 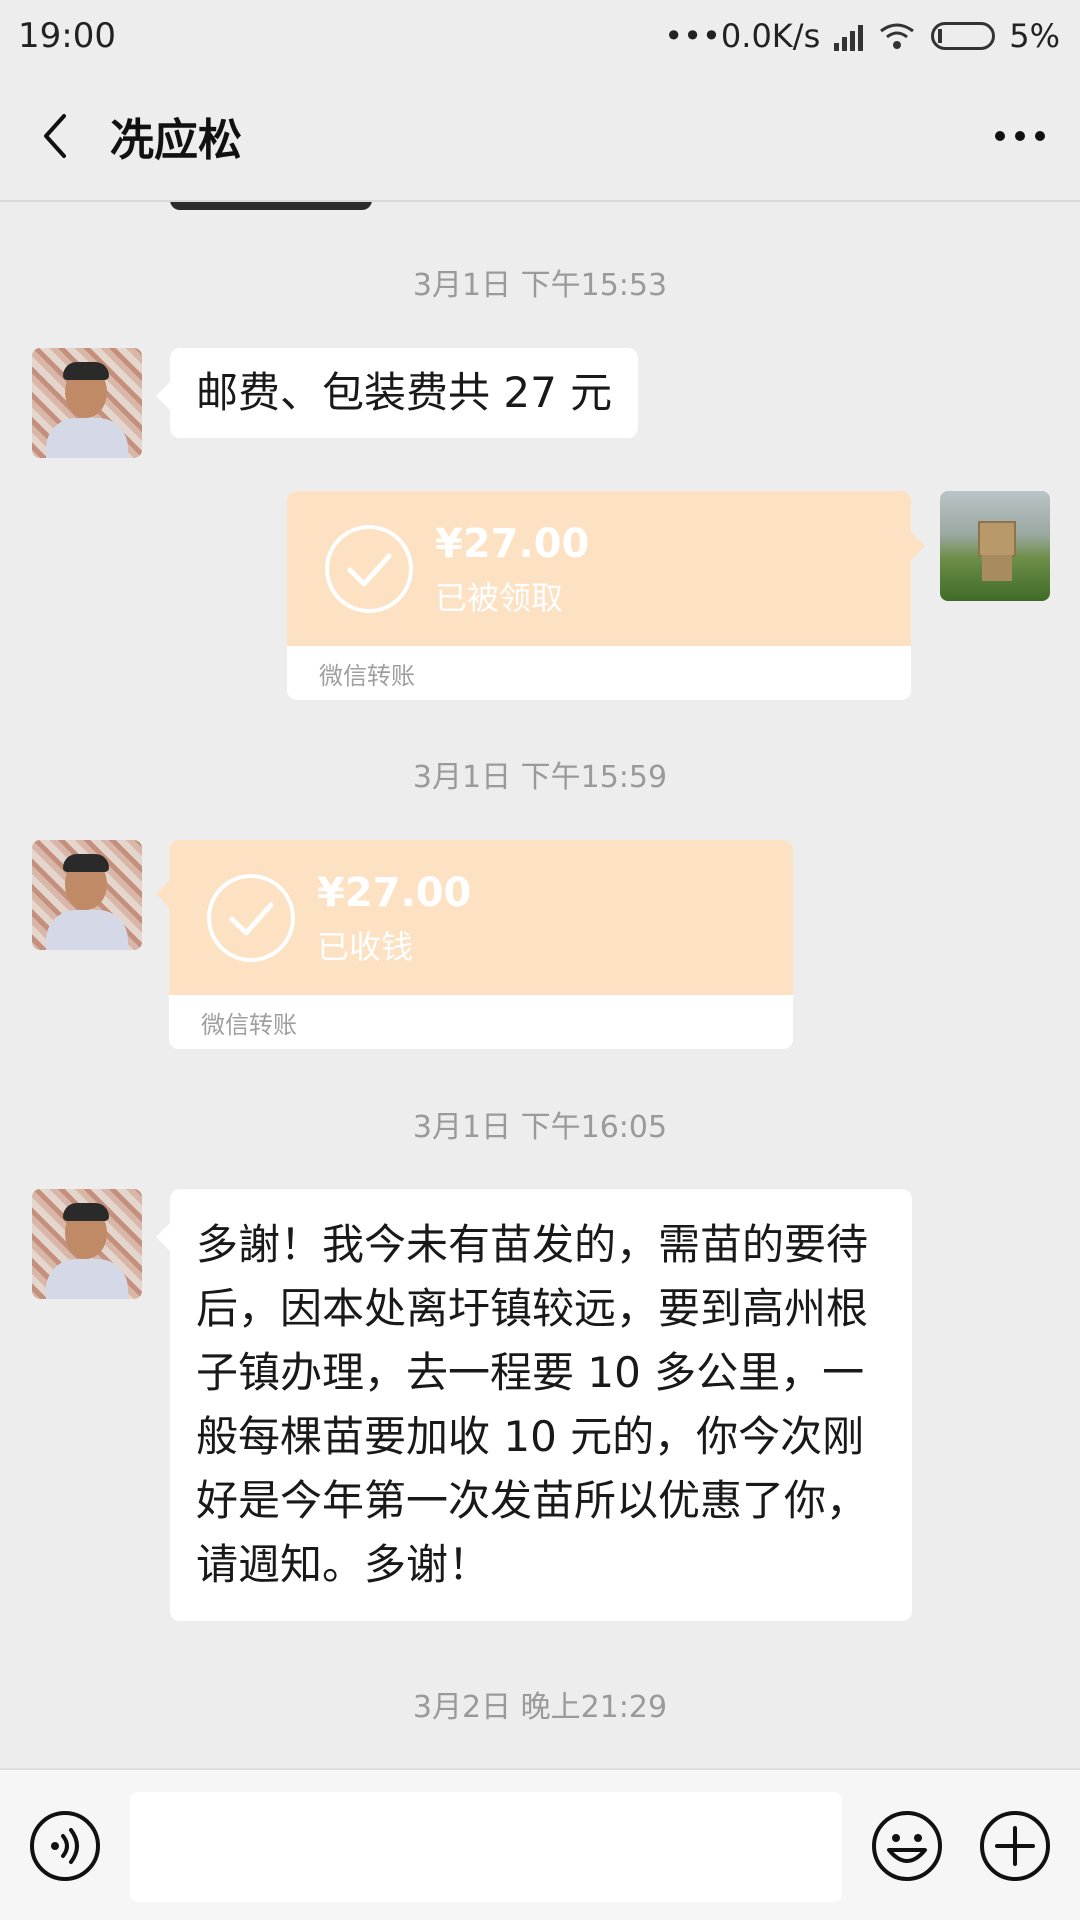 I want to click on message-input, so click(x=486, y=1847).